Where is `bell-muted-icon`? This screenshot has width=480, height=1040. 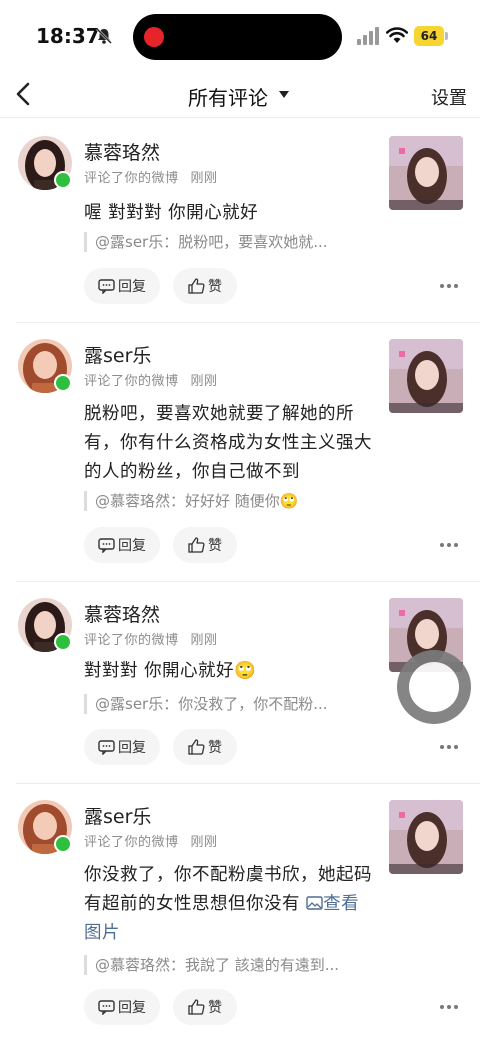
bell-muted-icon is located at coordinates (104, 36).